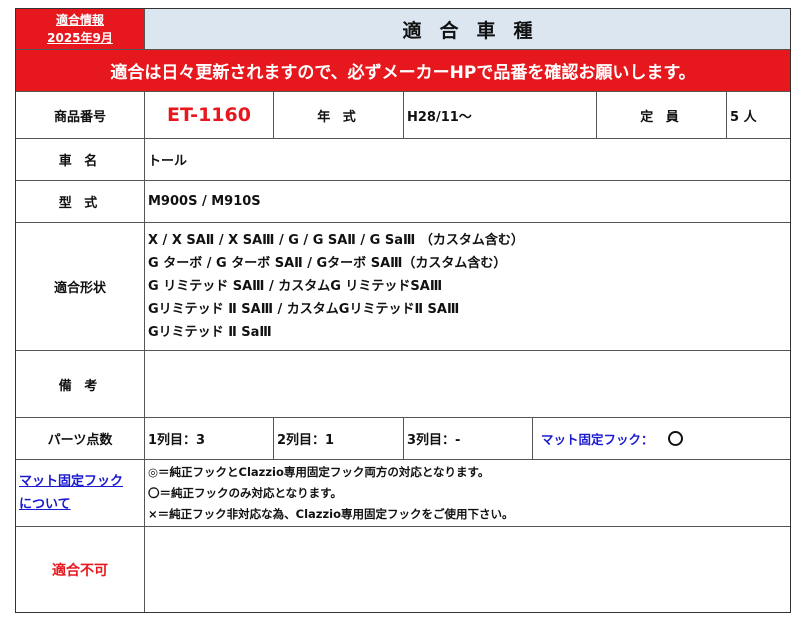 The width and height of the screenshot is (800, 621). I want to click on hook-info-label: マット固定フック について, so click(80, 493).